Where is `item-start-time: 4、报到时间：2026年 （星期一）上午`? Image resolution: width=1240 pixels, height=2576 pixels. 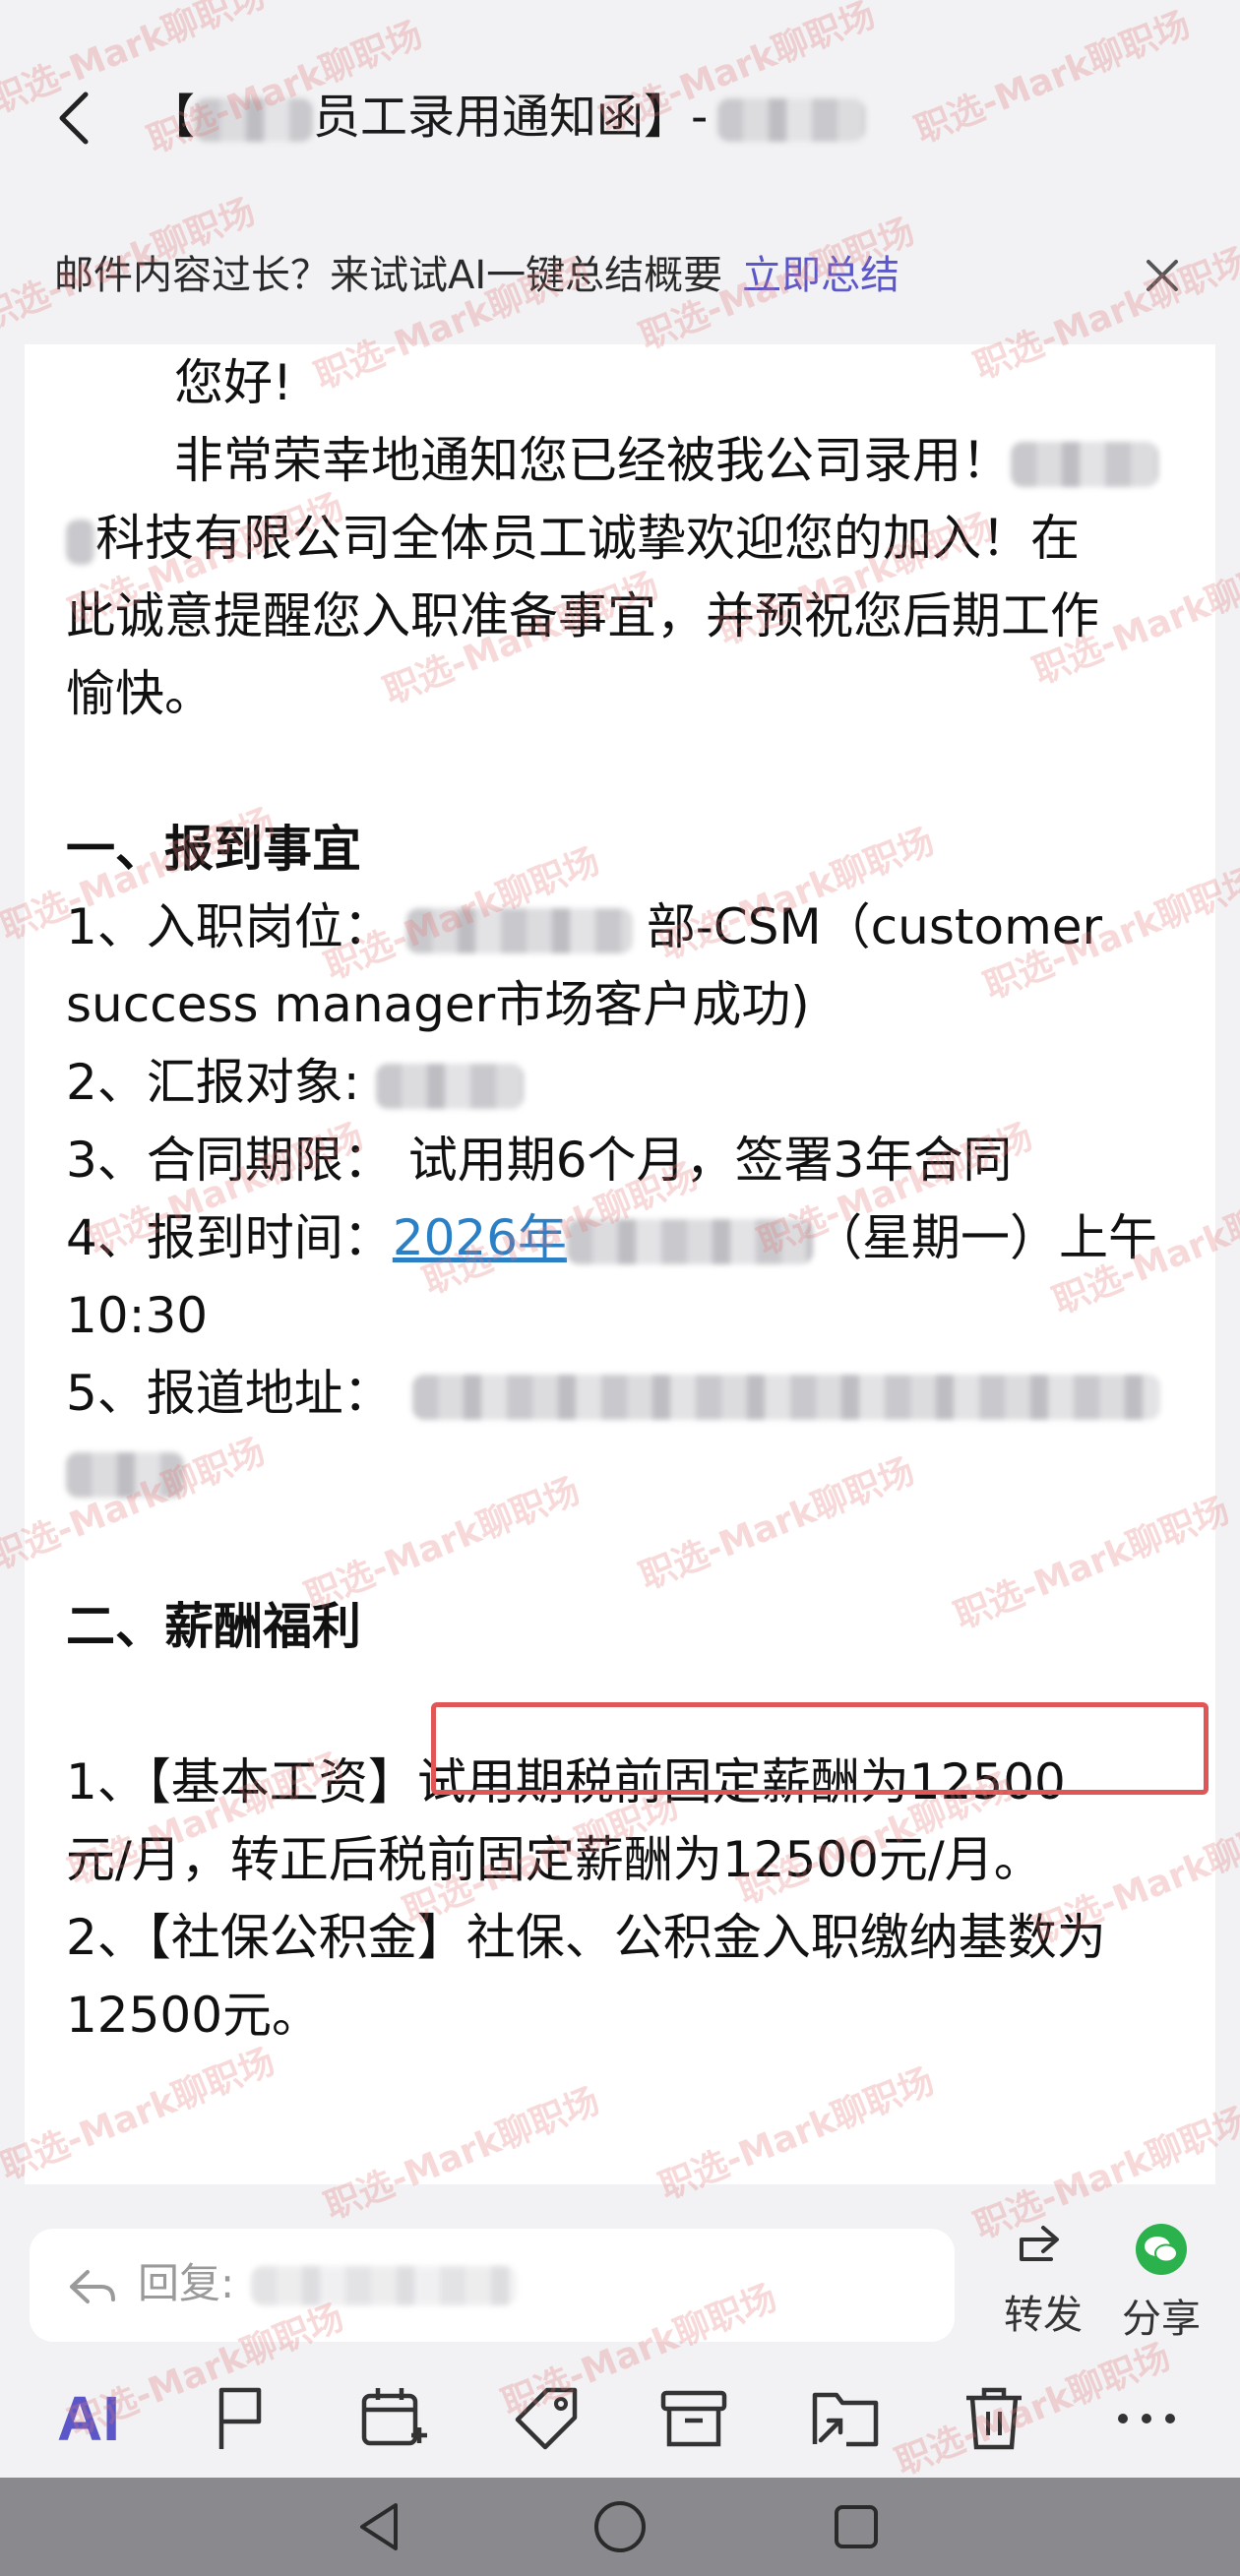
item-start-time: 4、报到时间：2026年 （星期一）上午 is located at coordinates (612, 1237).